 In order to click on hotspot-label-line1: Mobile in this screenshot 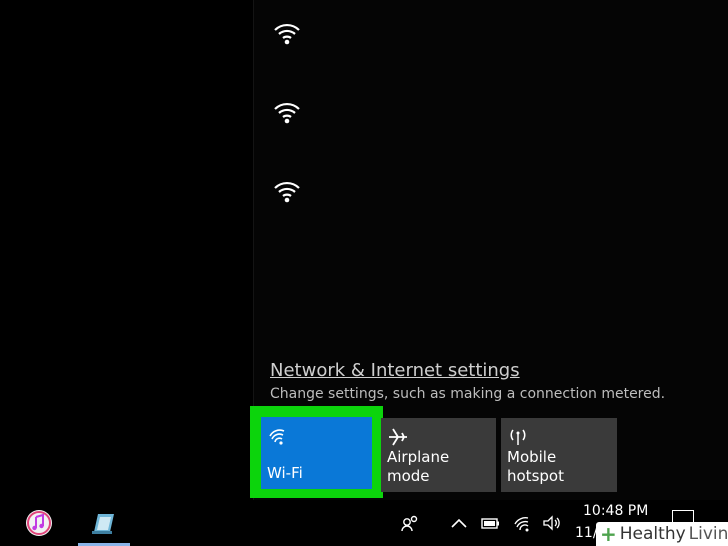, I will do `click(532, 457)`.